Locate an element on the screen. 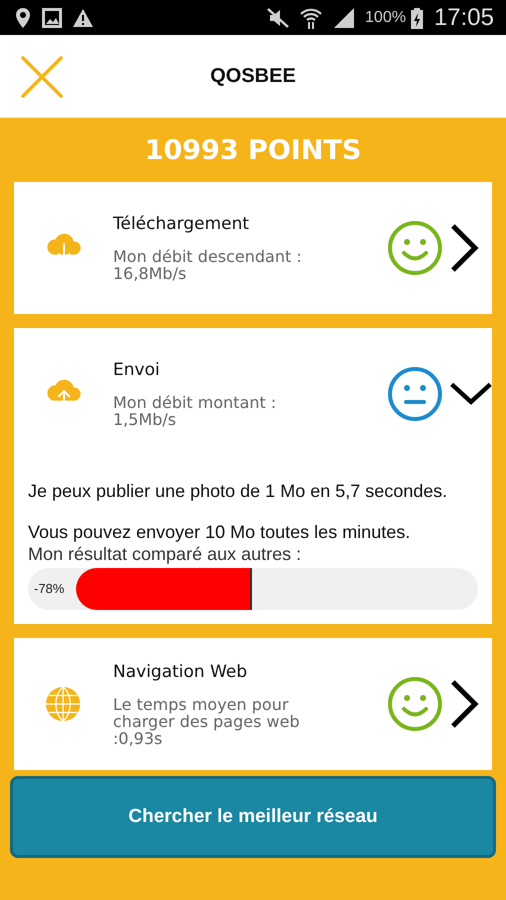  location-icon is located at coordinates (23, 17).